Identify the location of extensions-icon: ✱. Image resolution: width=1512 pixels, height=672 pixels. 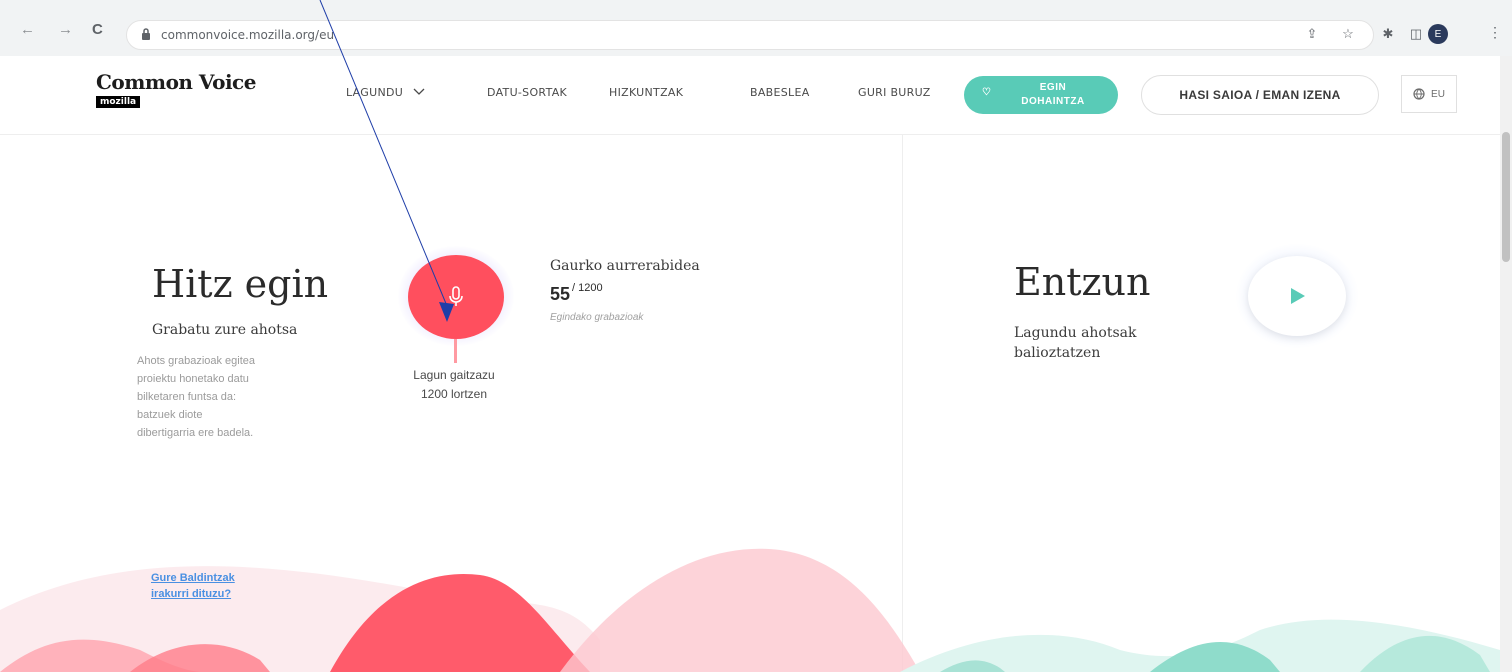
(1388, 34).